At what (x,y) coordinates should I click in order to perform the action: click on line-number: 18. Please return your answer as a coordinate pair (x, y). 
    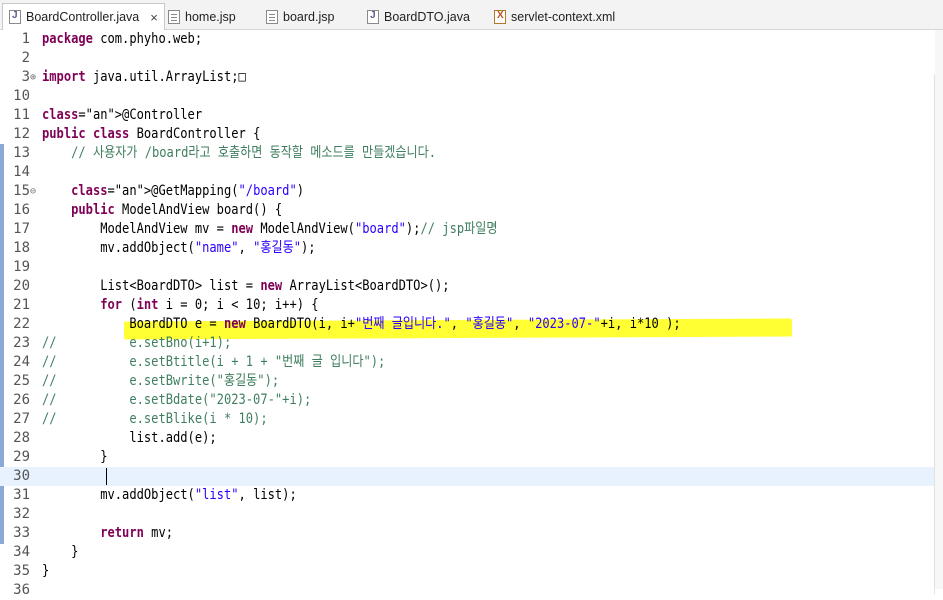
    Looking at the image, I should click on (21, 248).